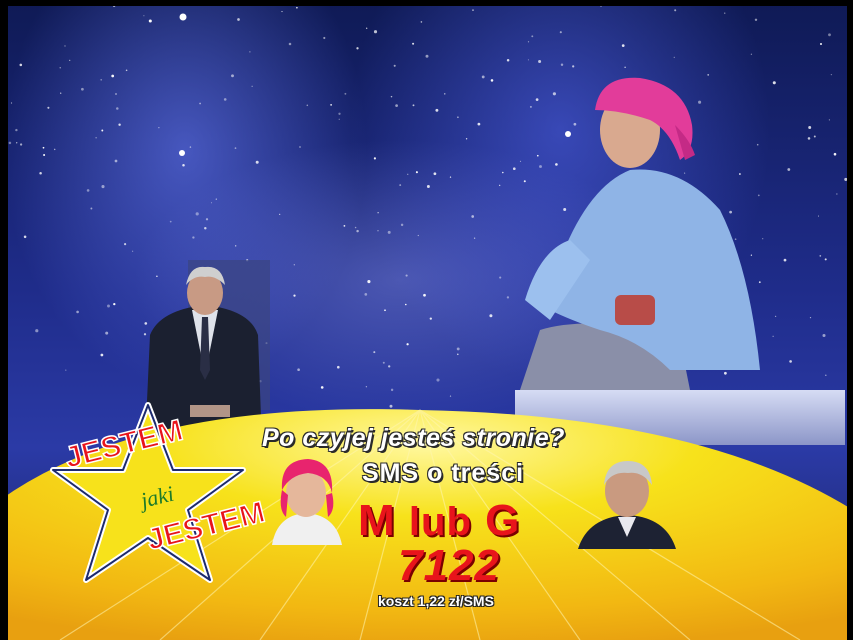 The height and width of the screenshot is (640, 853). What do you see at coordinates (440, 522) in the screenshot?
I see `choice-or: lub` at bounding box center [440, 522].